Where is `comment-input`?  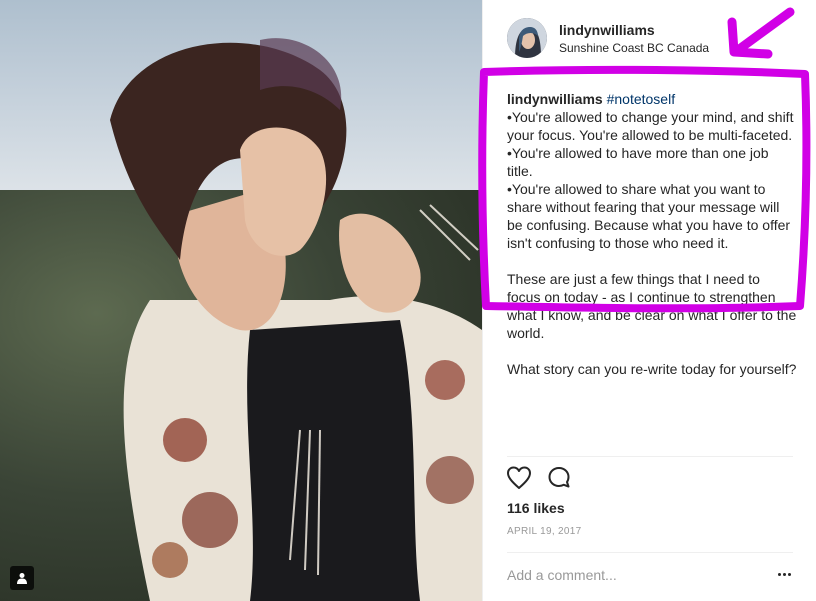
comment-input is located at coordinates (632, 575).